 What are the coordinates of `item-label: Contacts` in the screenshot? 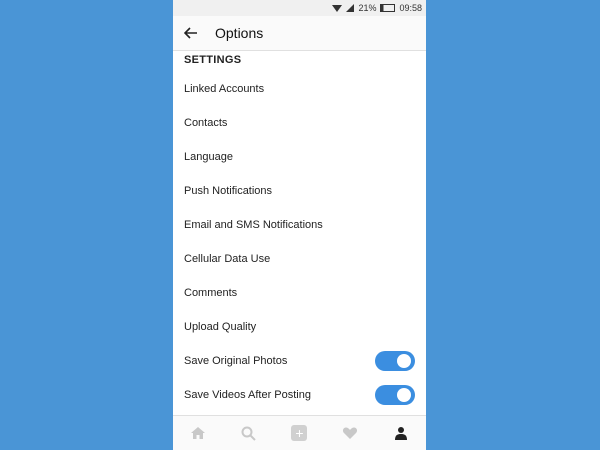 It's located at (206, 123).